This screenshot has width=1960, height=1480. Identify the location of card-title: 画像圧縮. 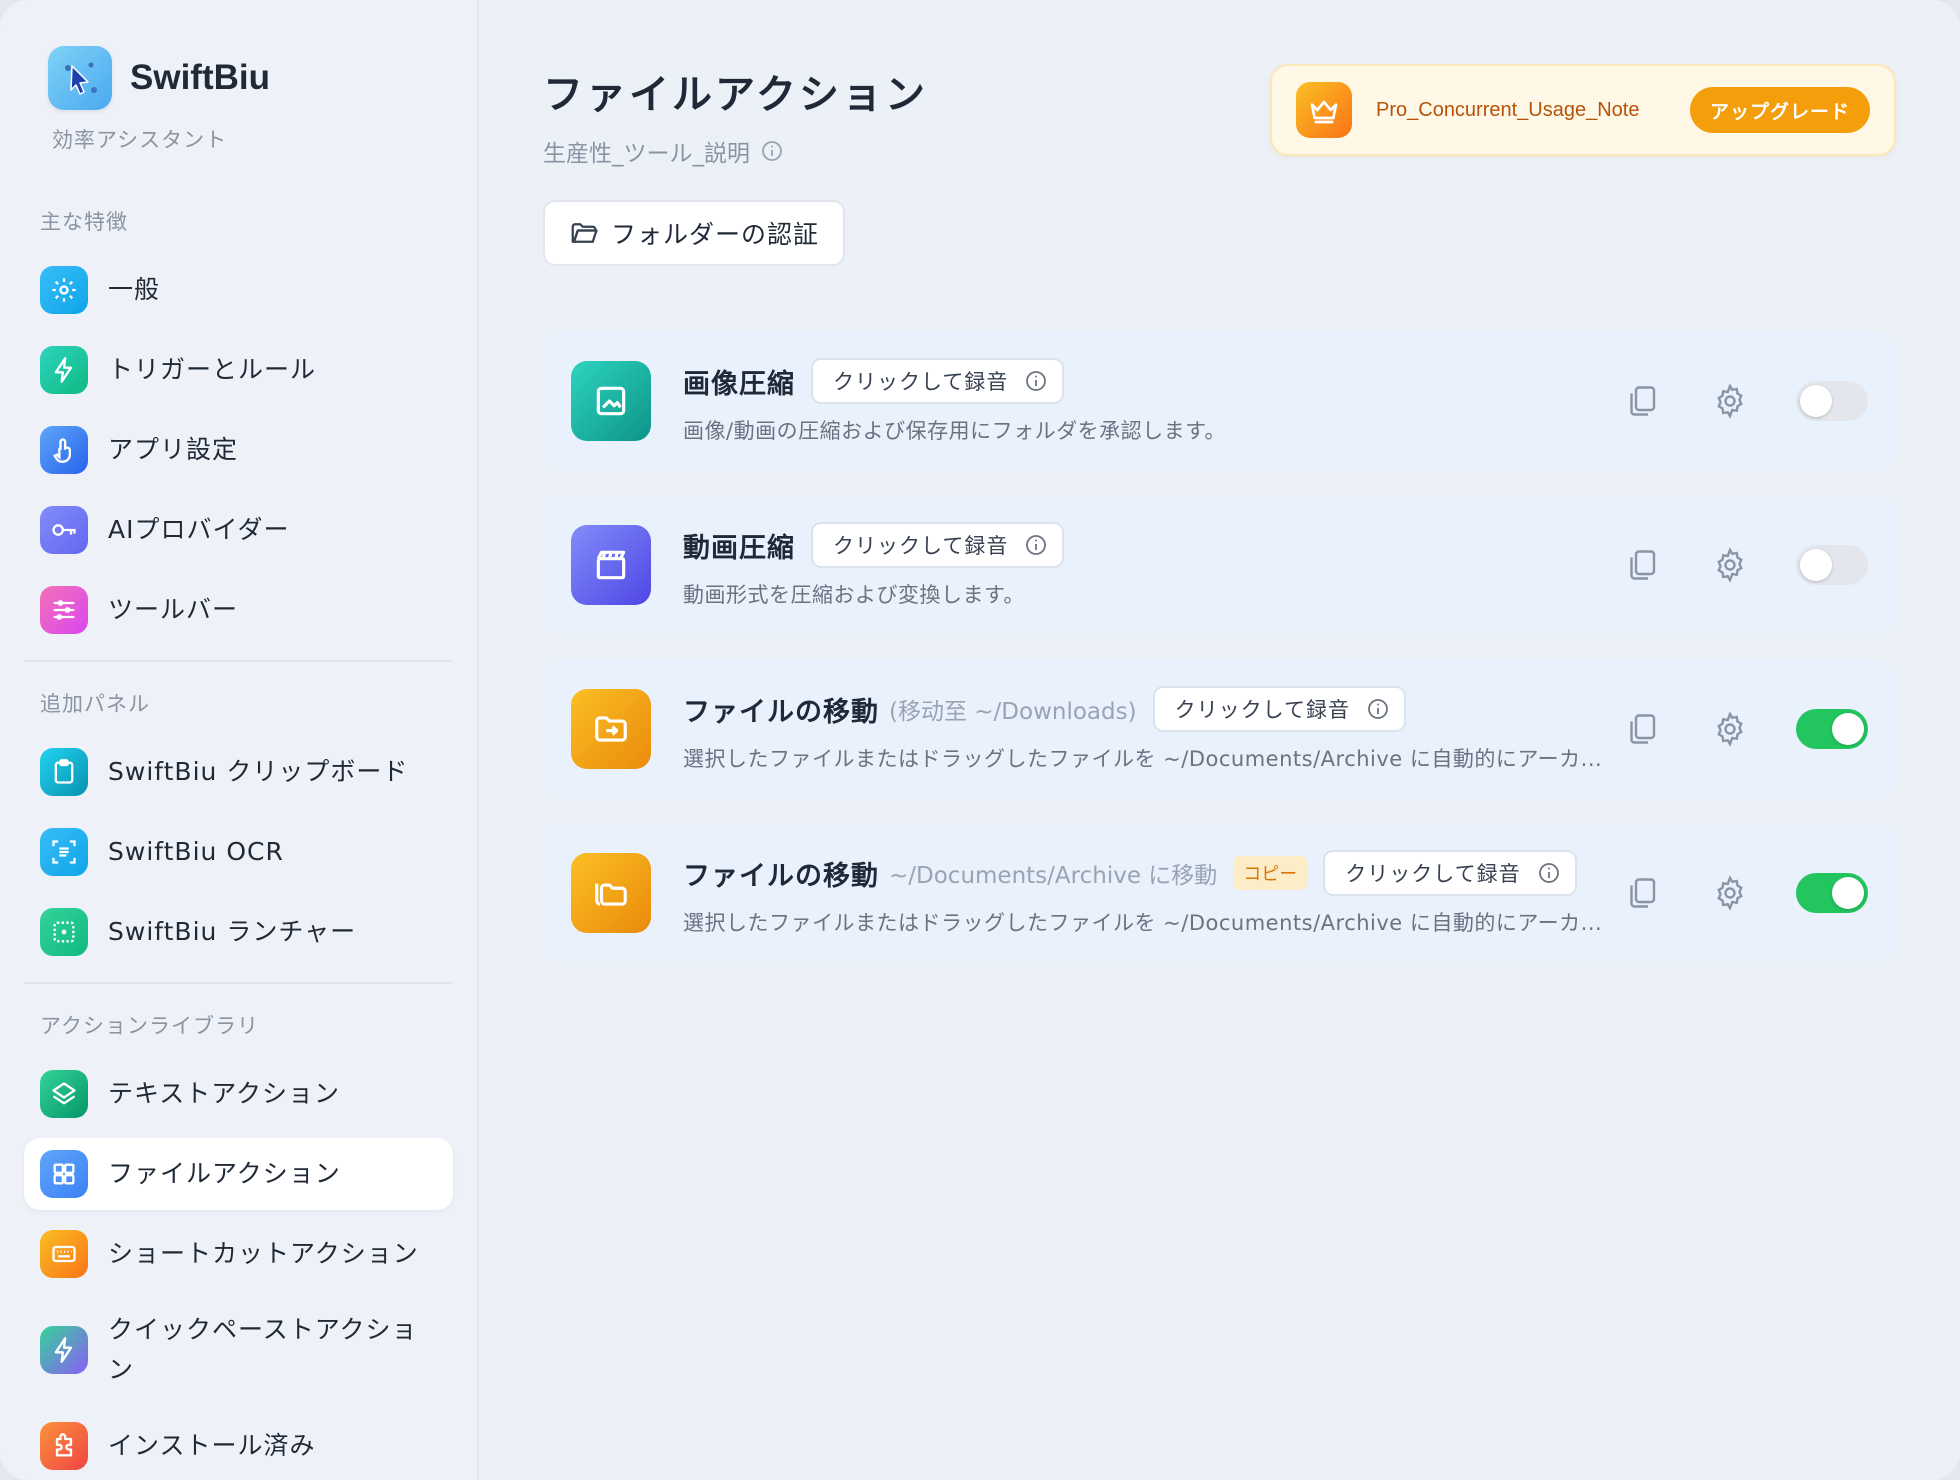
(739, 384).